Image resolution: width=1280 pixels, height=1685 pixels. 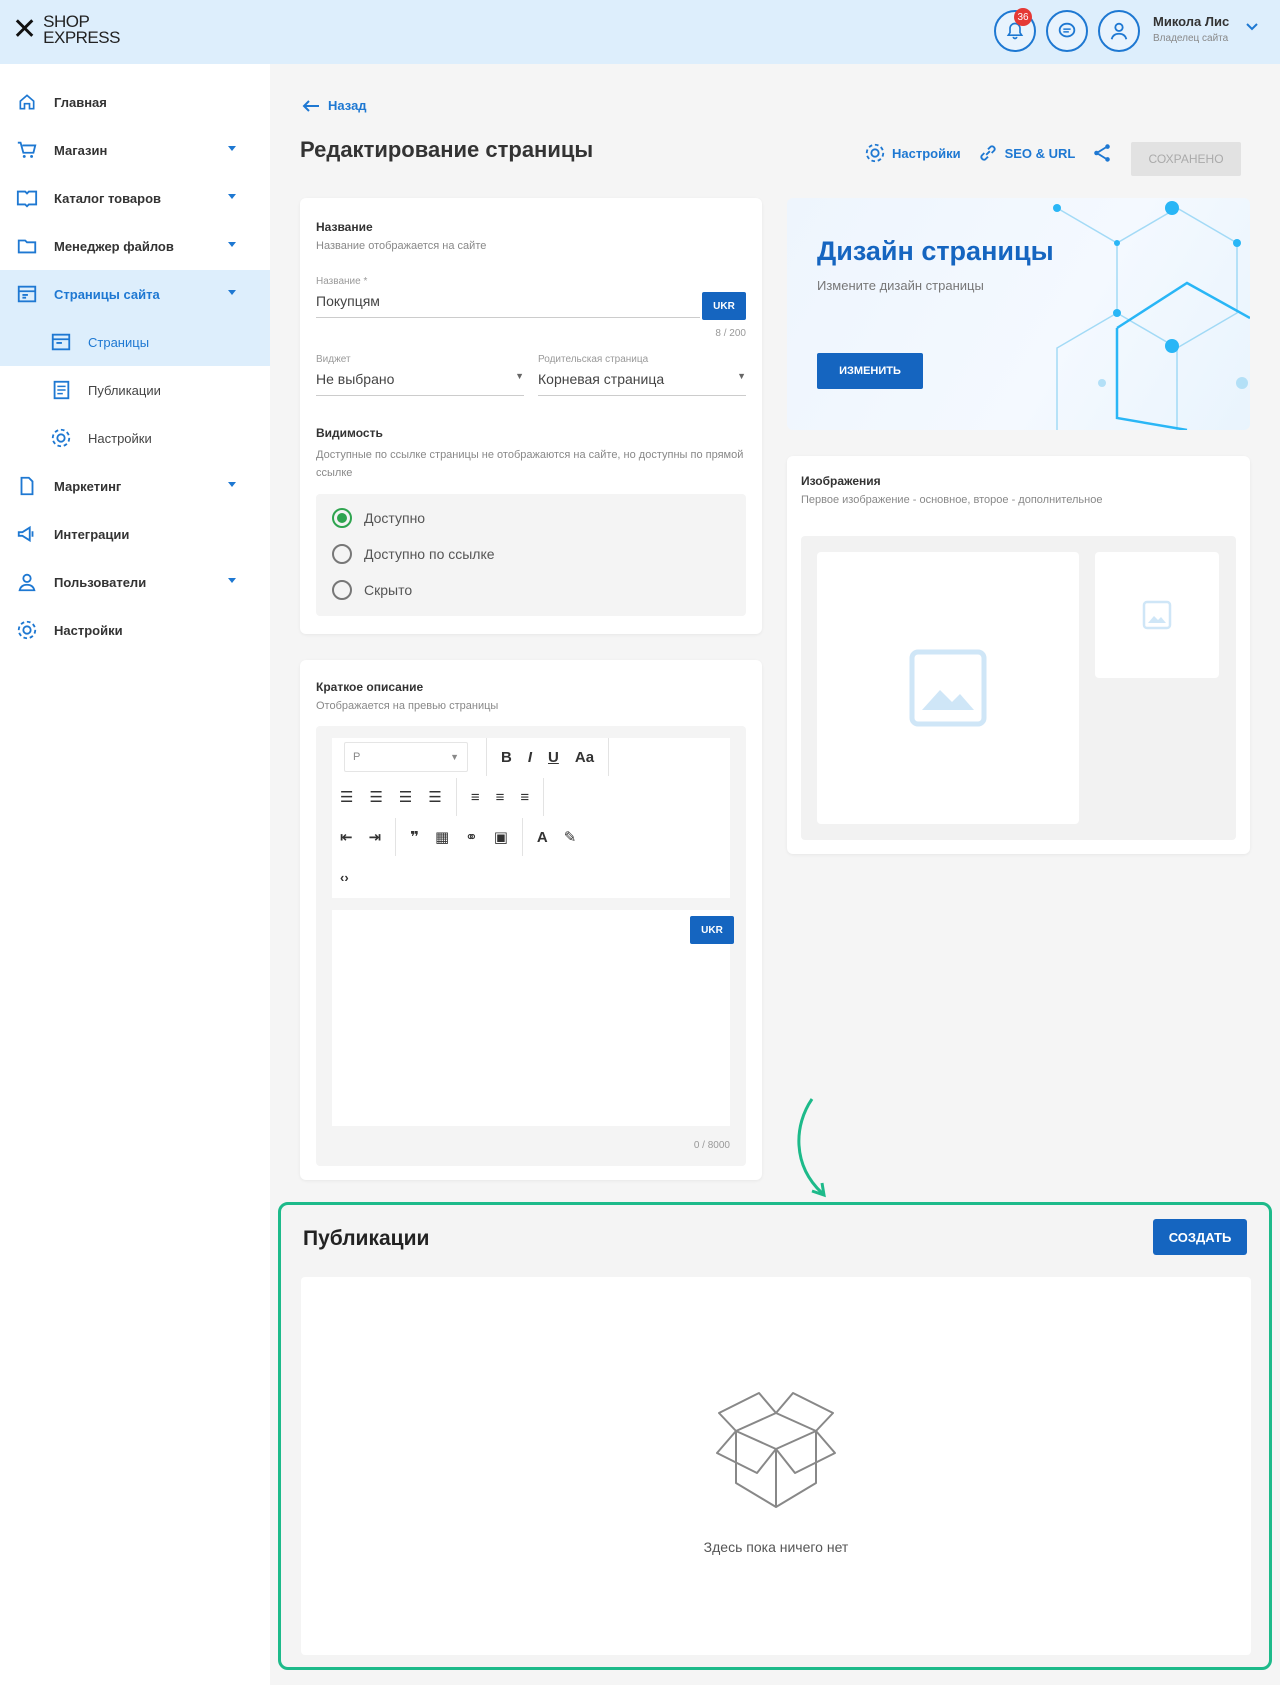 I want to click on visibility-option-hidden: Скрыто, so click(x=531, y=590).